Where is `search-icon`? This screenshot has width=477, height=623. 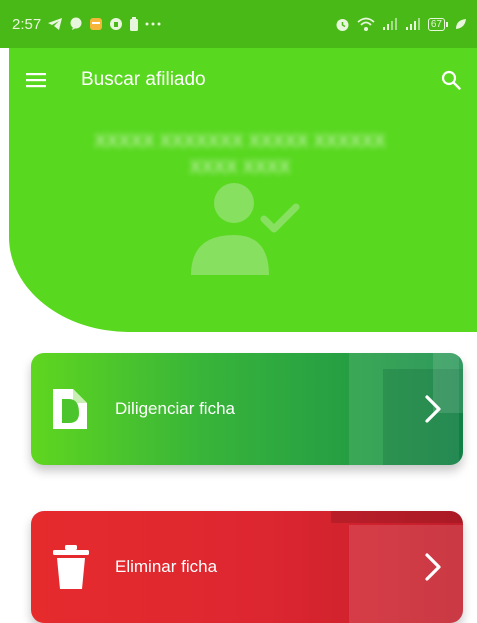 search-icon is located at coordinates (451, 80).